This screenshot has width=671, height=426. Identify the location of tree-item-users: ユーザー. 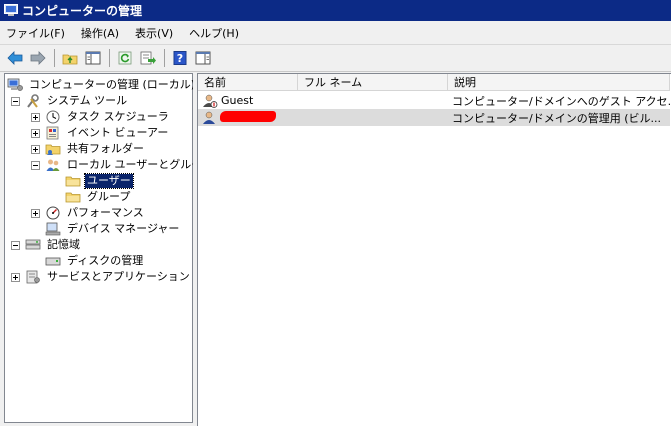
(92, 181).